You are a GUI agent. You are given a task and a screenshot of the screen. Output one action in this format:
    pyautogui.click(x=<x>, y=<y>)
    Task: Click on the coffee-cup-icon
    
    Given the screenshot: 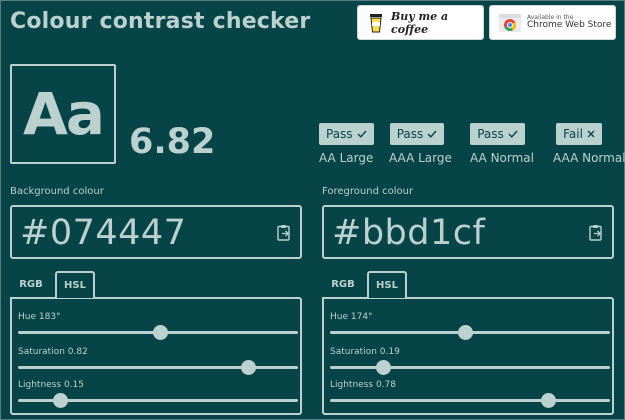 What is the action you would take?
    pyautogui.click(x=376, y=23)
    